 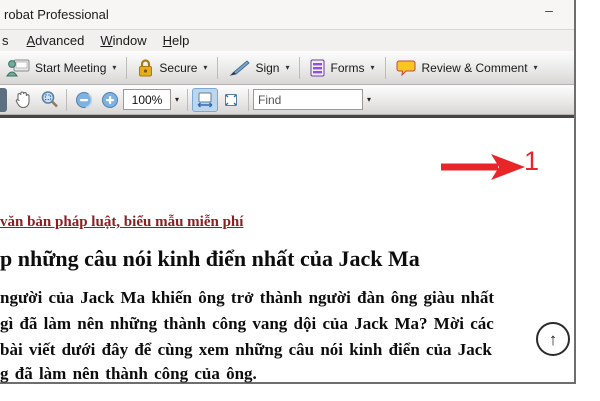 I want to click on zoom-marquee-tool-button, so click(x=49, y=100).